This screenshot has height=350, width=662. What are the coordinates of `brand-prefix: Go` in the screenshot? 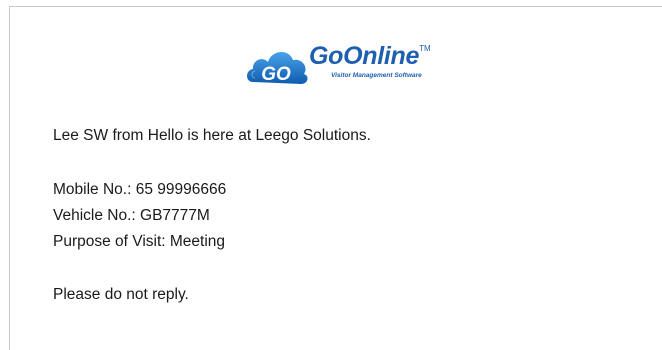 It's located at (326, 56).